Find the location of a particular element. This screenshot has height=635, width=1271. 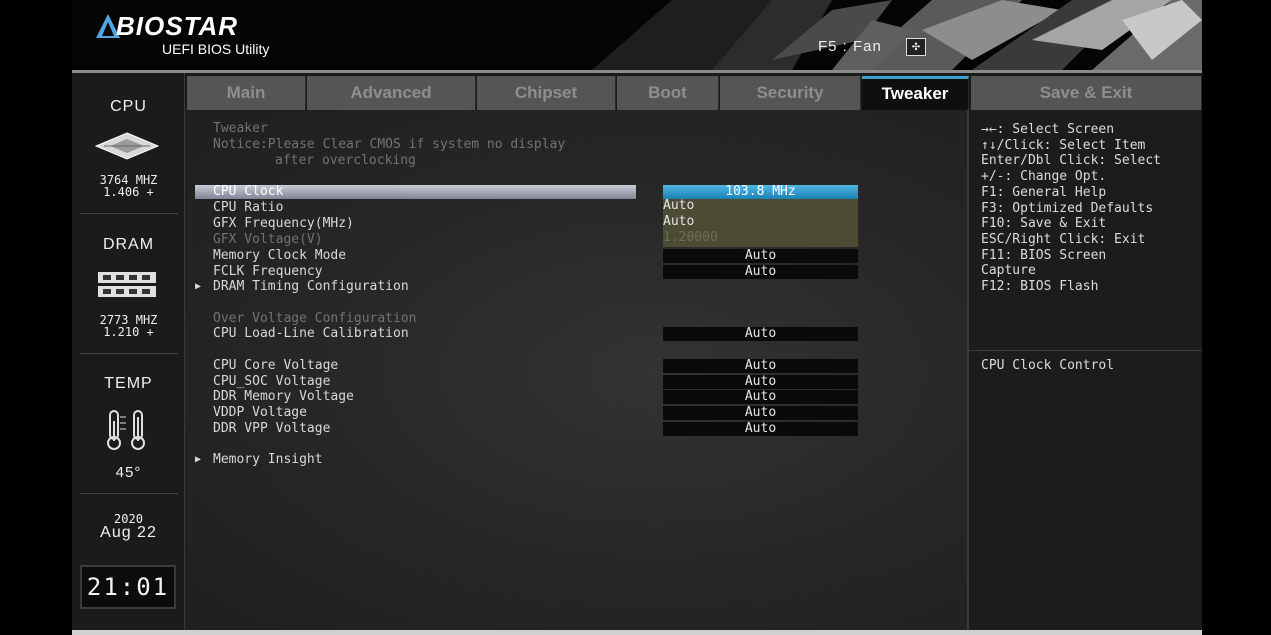

cpu-chip-icon is located at coordinates (127, 146).